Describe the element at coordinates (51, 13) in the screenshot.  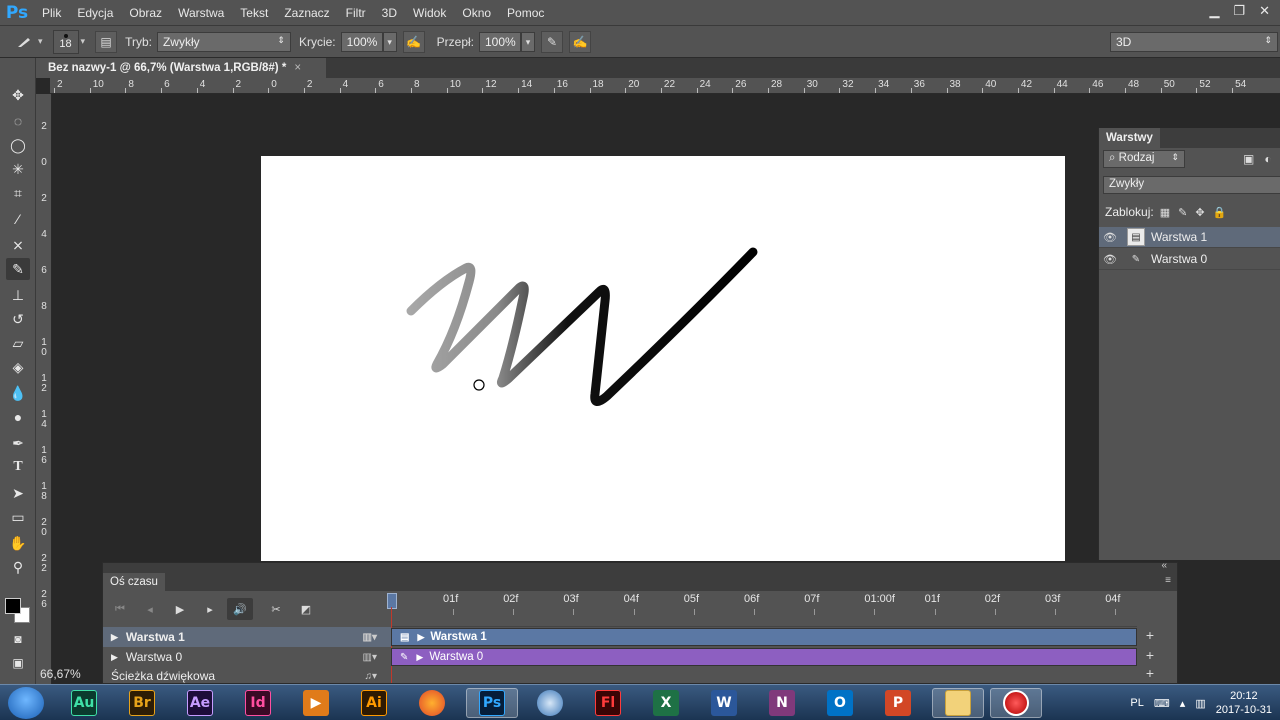
I see `menu-plik: Plik` at that location.